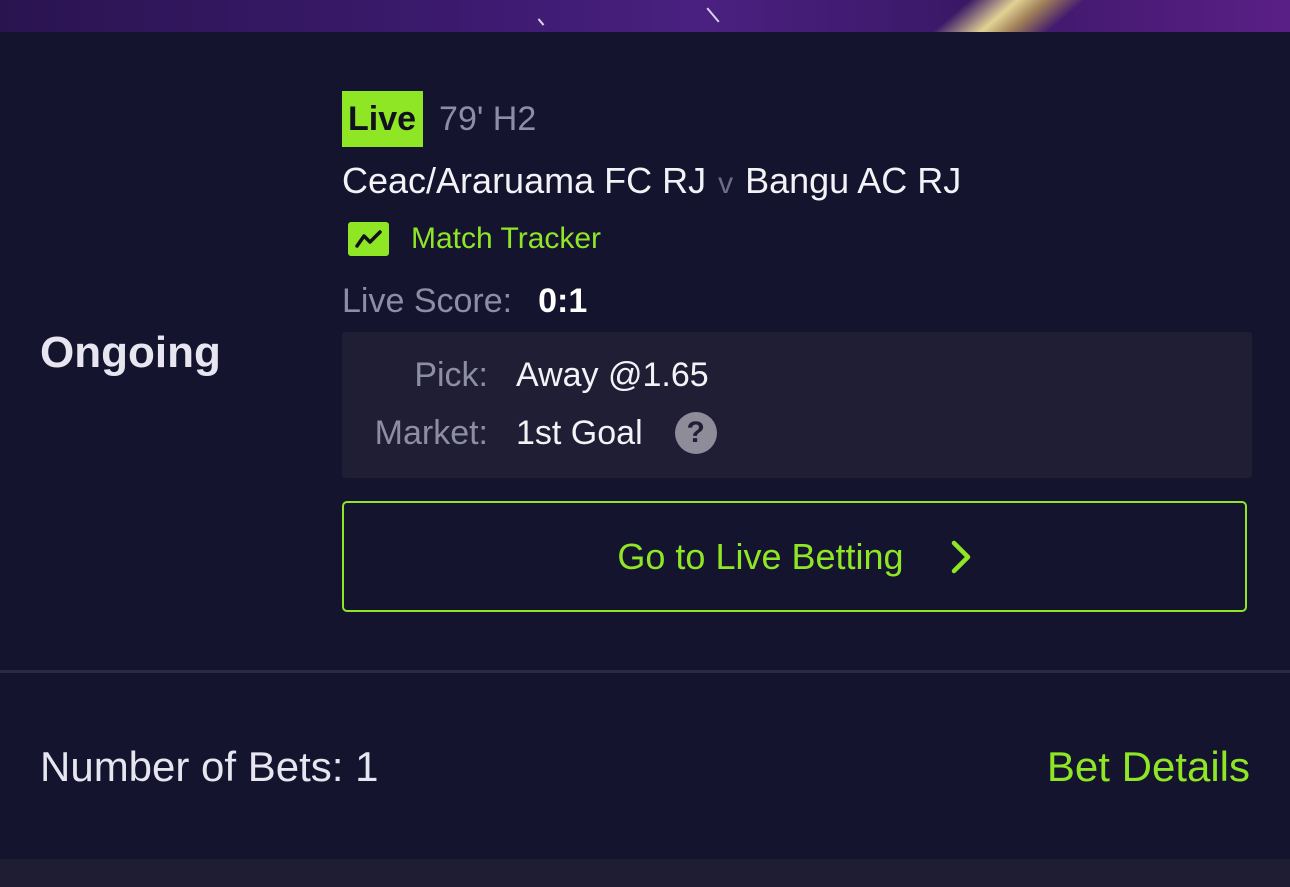  Describe the element at coordinates (524, 180) in the screenshot. I see `home-team: Ceac/Araruama FC RJ` at that location.